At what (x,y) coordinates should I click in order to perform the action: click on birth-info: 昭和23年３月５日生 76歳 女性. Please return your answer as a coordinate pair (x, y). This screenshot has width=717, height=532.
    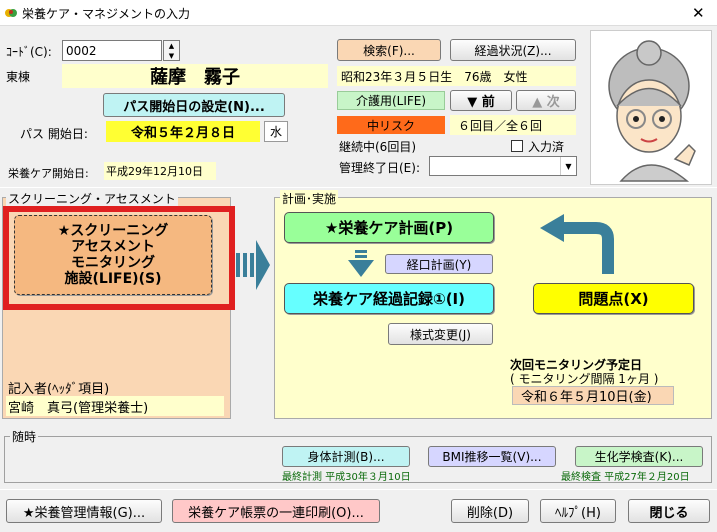
    Looking at the image, I should click on (456, 76).